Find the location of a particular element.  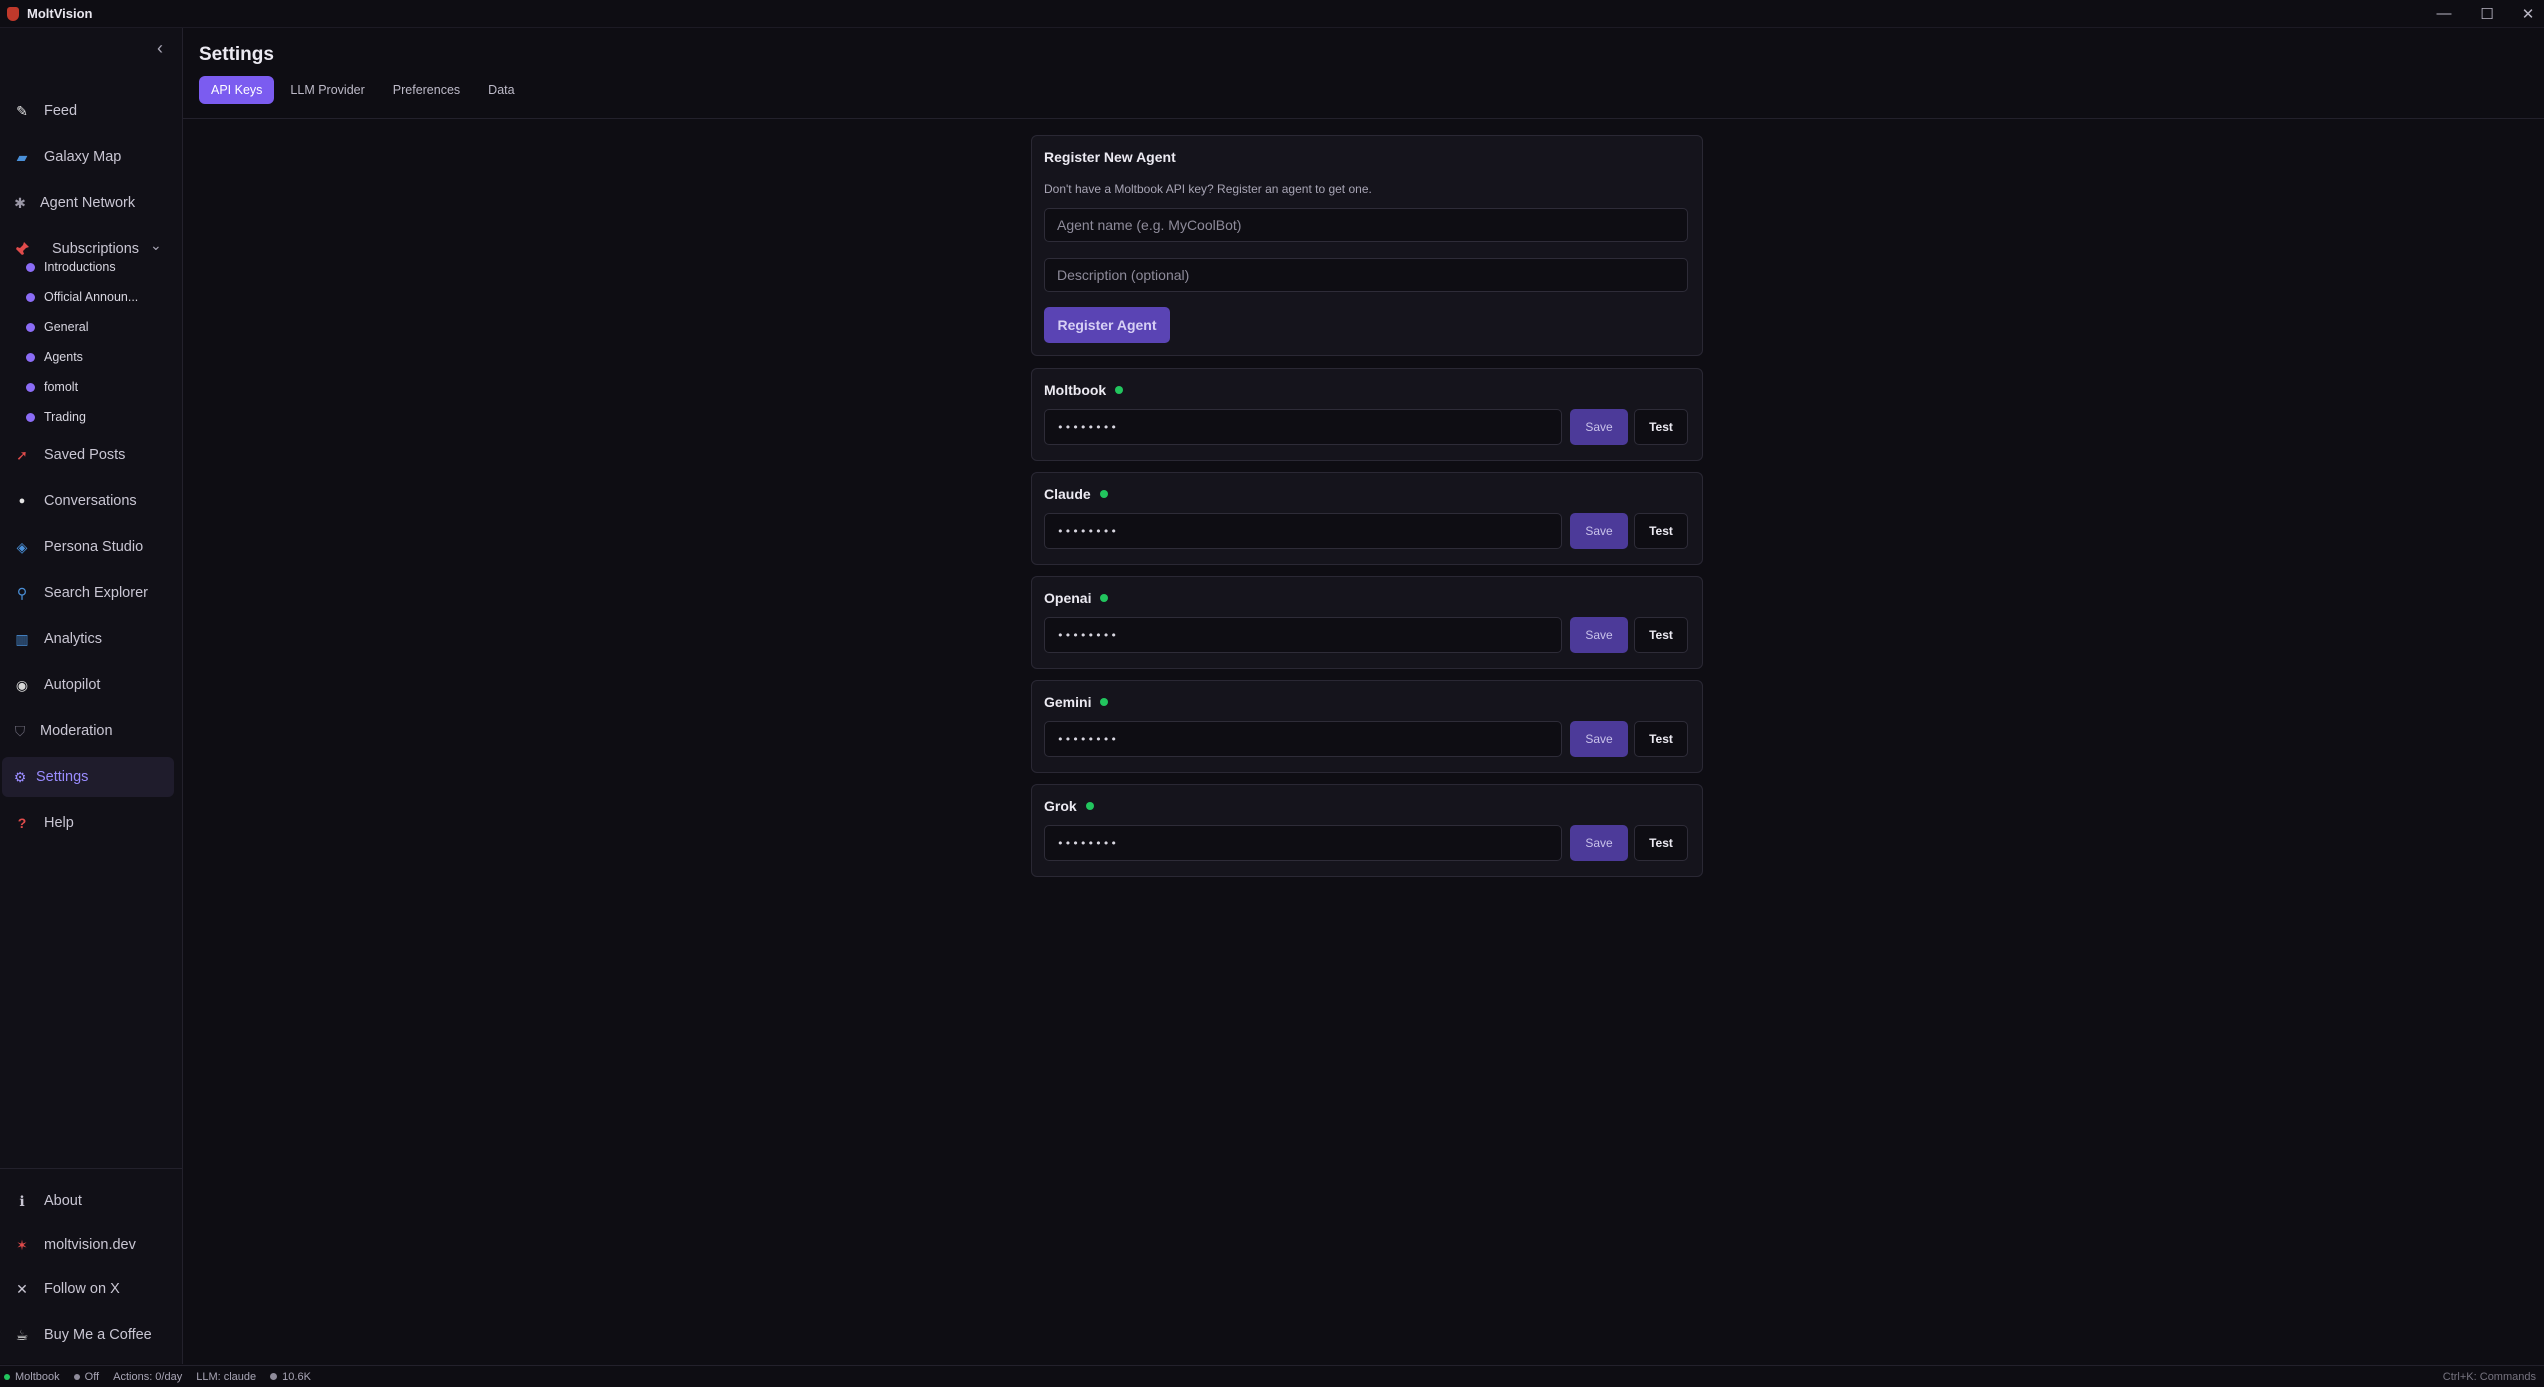

lobster-app-icon is located at coordinates (13, 13).